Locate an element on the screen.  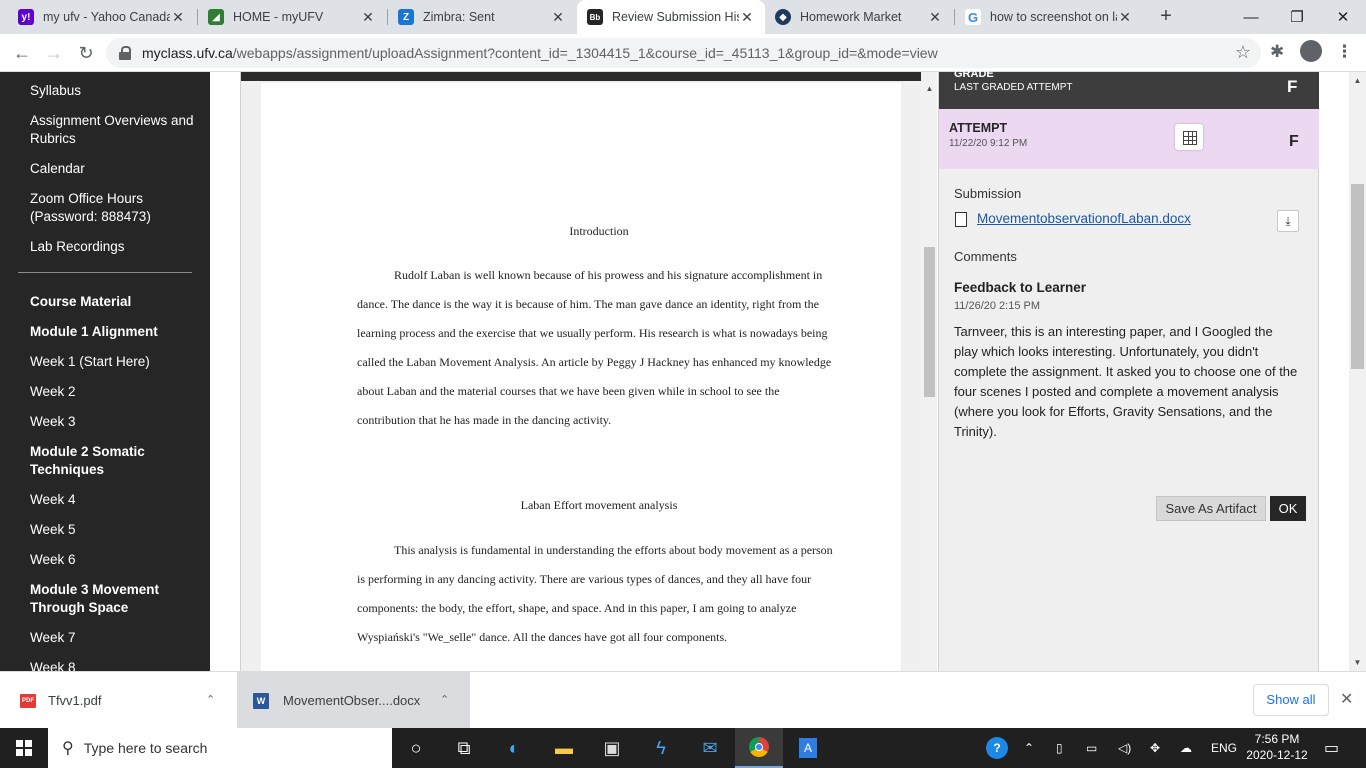
comments-label: Comments is located at coordinates (985, 256).